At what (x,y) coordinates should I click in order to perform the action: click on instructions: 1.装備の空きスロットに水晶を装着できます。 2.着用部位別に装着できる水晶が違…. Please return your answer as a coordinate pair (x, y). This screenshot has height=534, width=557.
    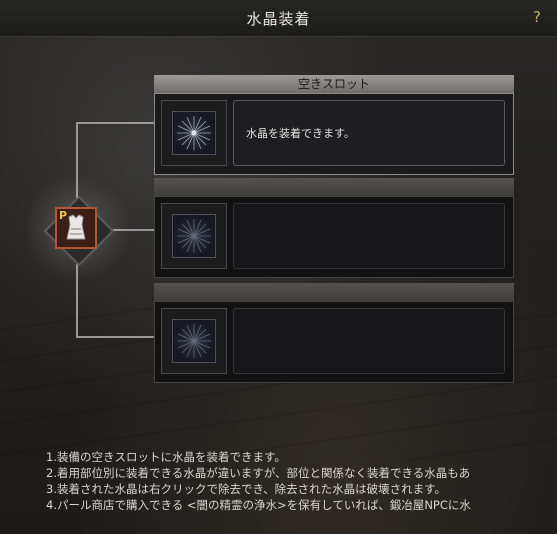
    Looking at the image, I should click on (301, 481).